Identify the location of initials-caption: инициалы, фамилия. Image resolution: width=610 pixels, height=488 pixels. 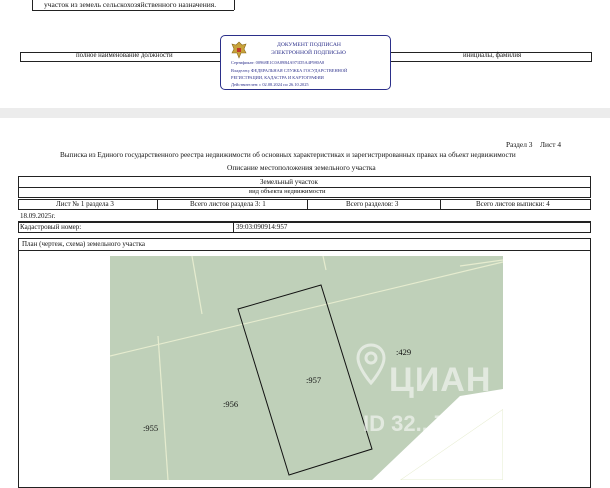
(492, 55).